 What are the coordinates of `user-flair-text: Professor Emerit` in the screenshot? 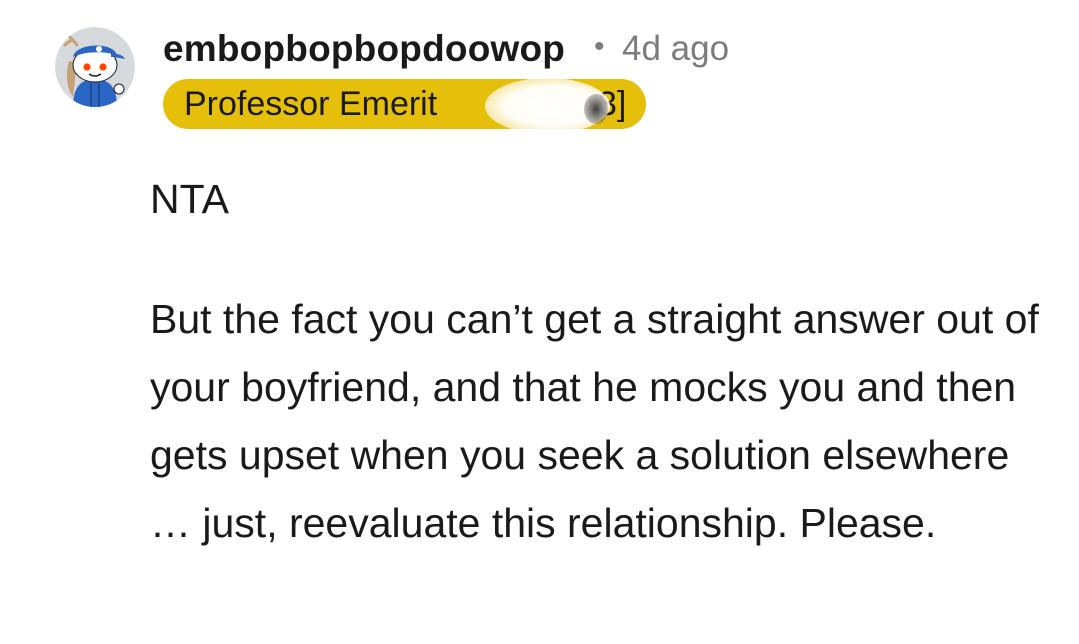 It's located at (311, 104).